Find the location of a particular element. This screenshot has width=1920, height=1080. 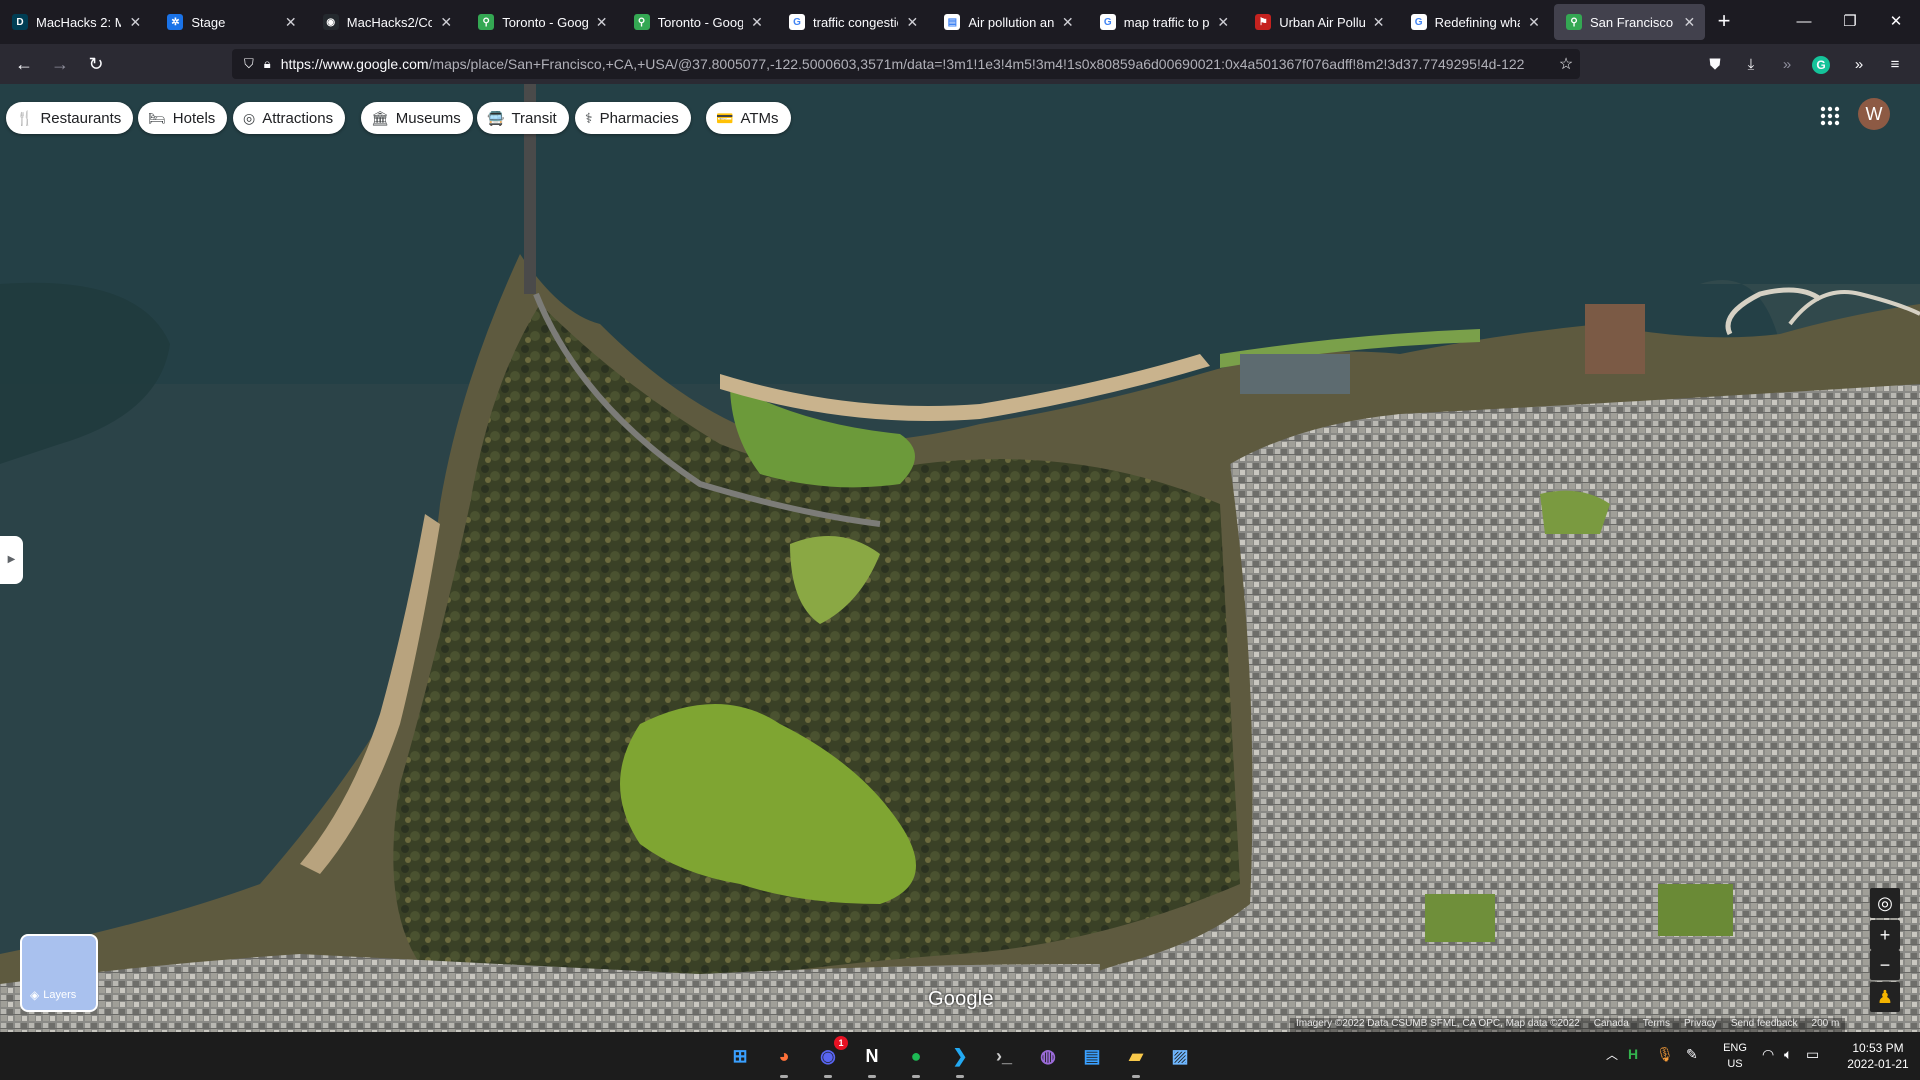

layers-button: ◈ Layers is located at coordinates (59, 973).